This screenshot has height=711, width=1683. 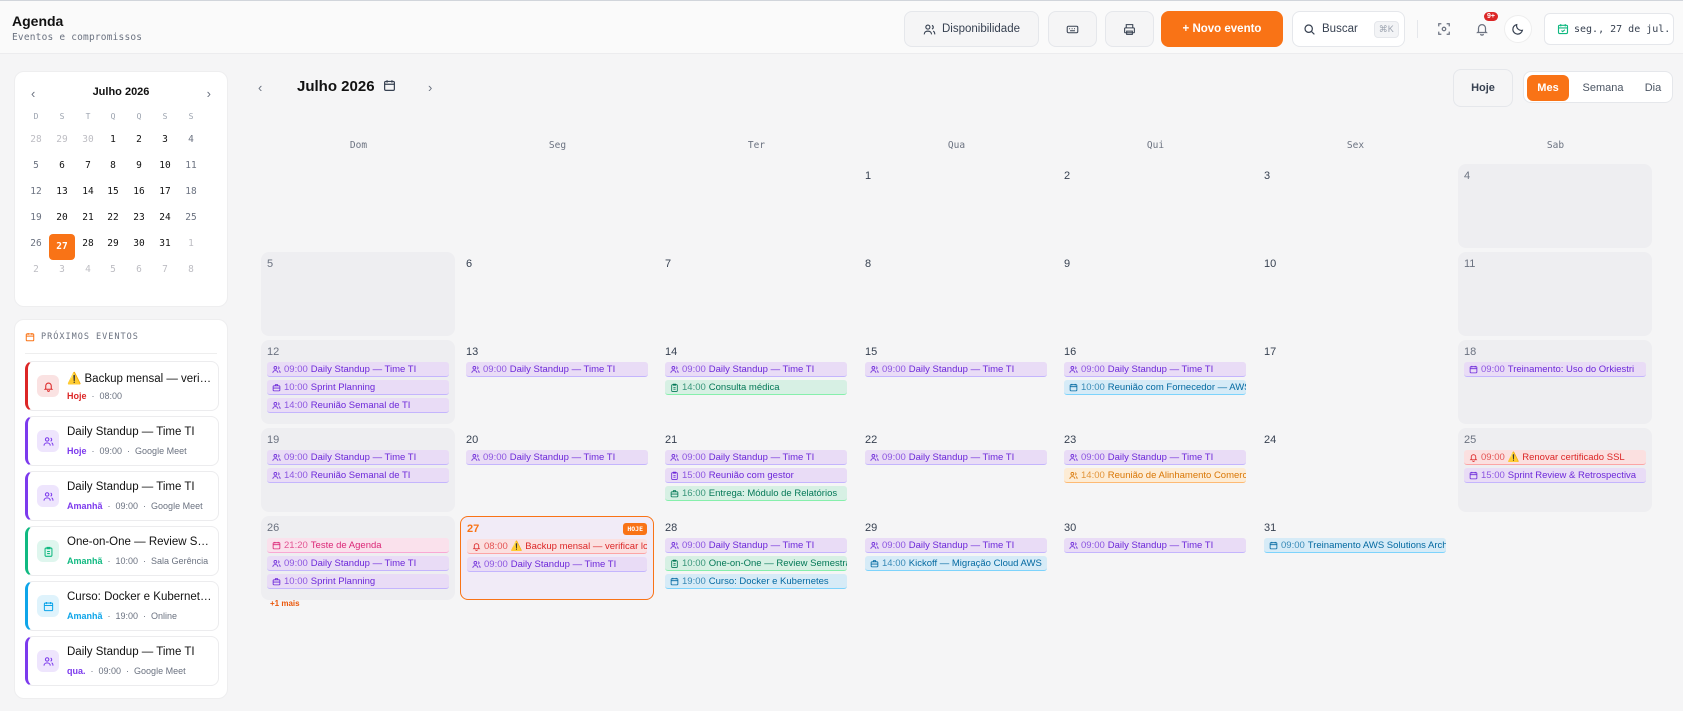 What do you see at coordinates (1555, 369) in the screenshot?
I see `event-chip: 09:00 Treinamento: Uso do Orkiestri` at bounding box center [1555, 369].